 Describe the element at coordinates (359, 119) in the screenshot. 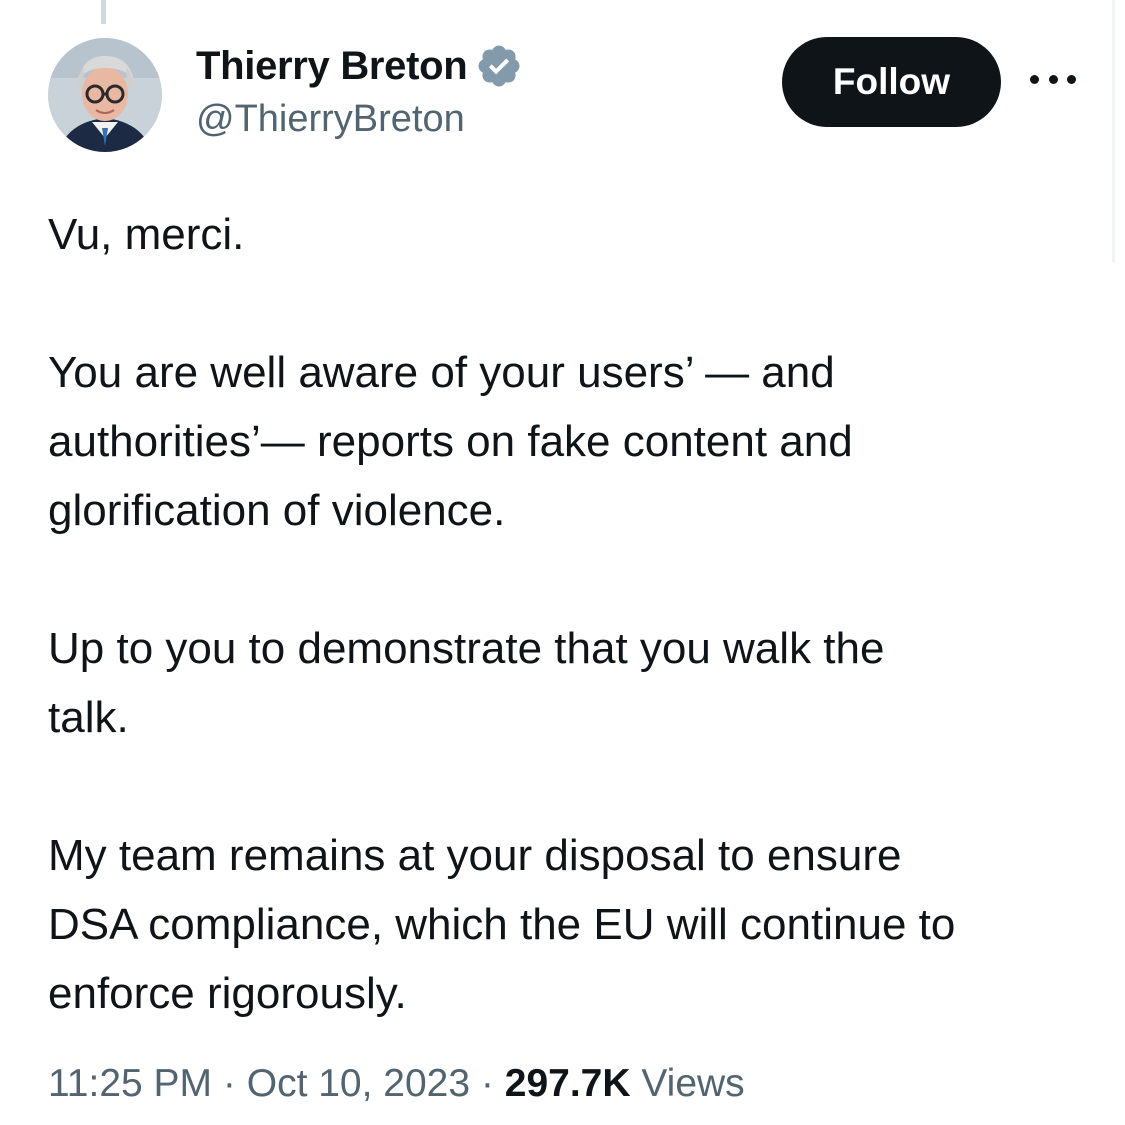

I see `author-handle: @ThierryBreton` at that location.